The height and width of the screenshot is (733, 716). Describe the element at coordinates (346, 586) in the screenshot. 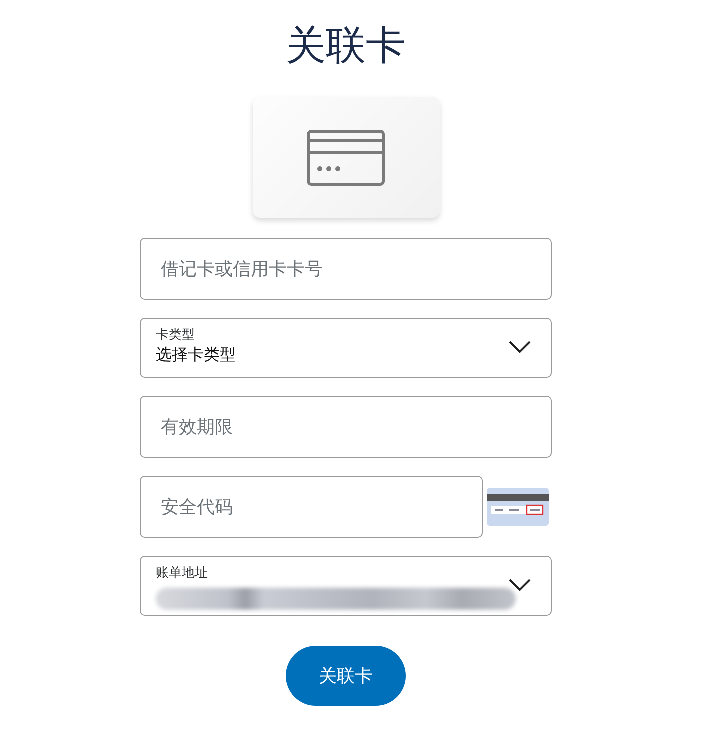

I see `billing-address-select: 账单地址` at that location.